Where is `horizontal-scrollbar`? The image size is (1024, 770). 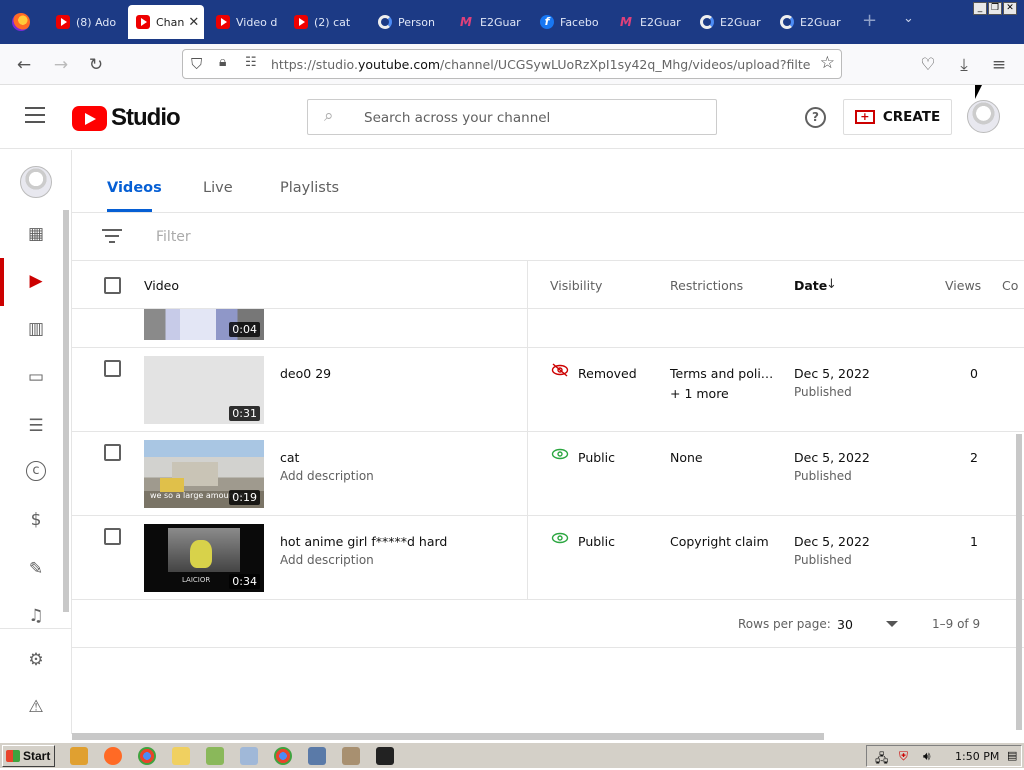
horizontal-scrollbar is located at coordinates (448, 736).